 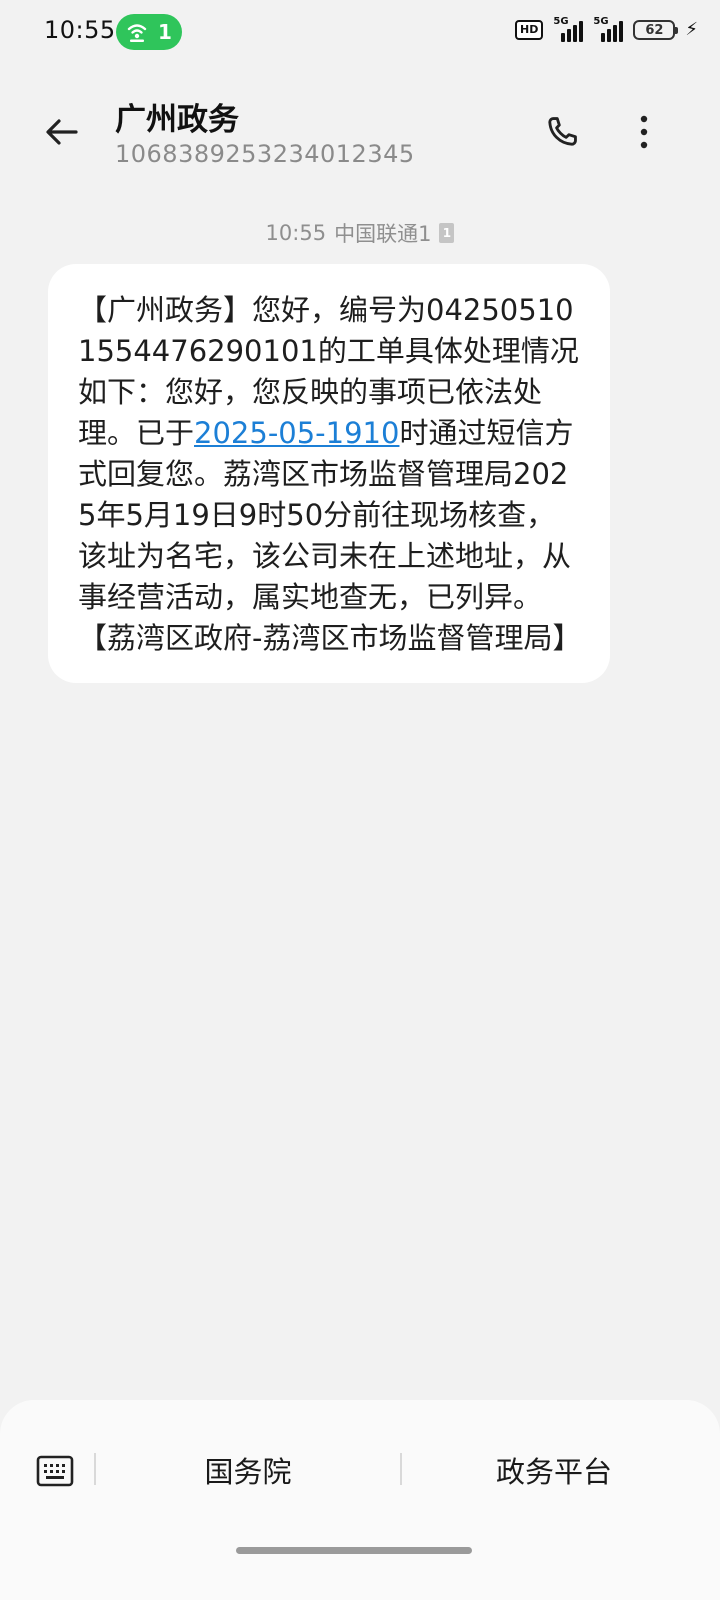 I want to click on status-bar: 10:55 1 HD 5G 5G 62 ⚡, so click(x=360, y=32).